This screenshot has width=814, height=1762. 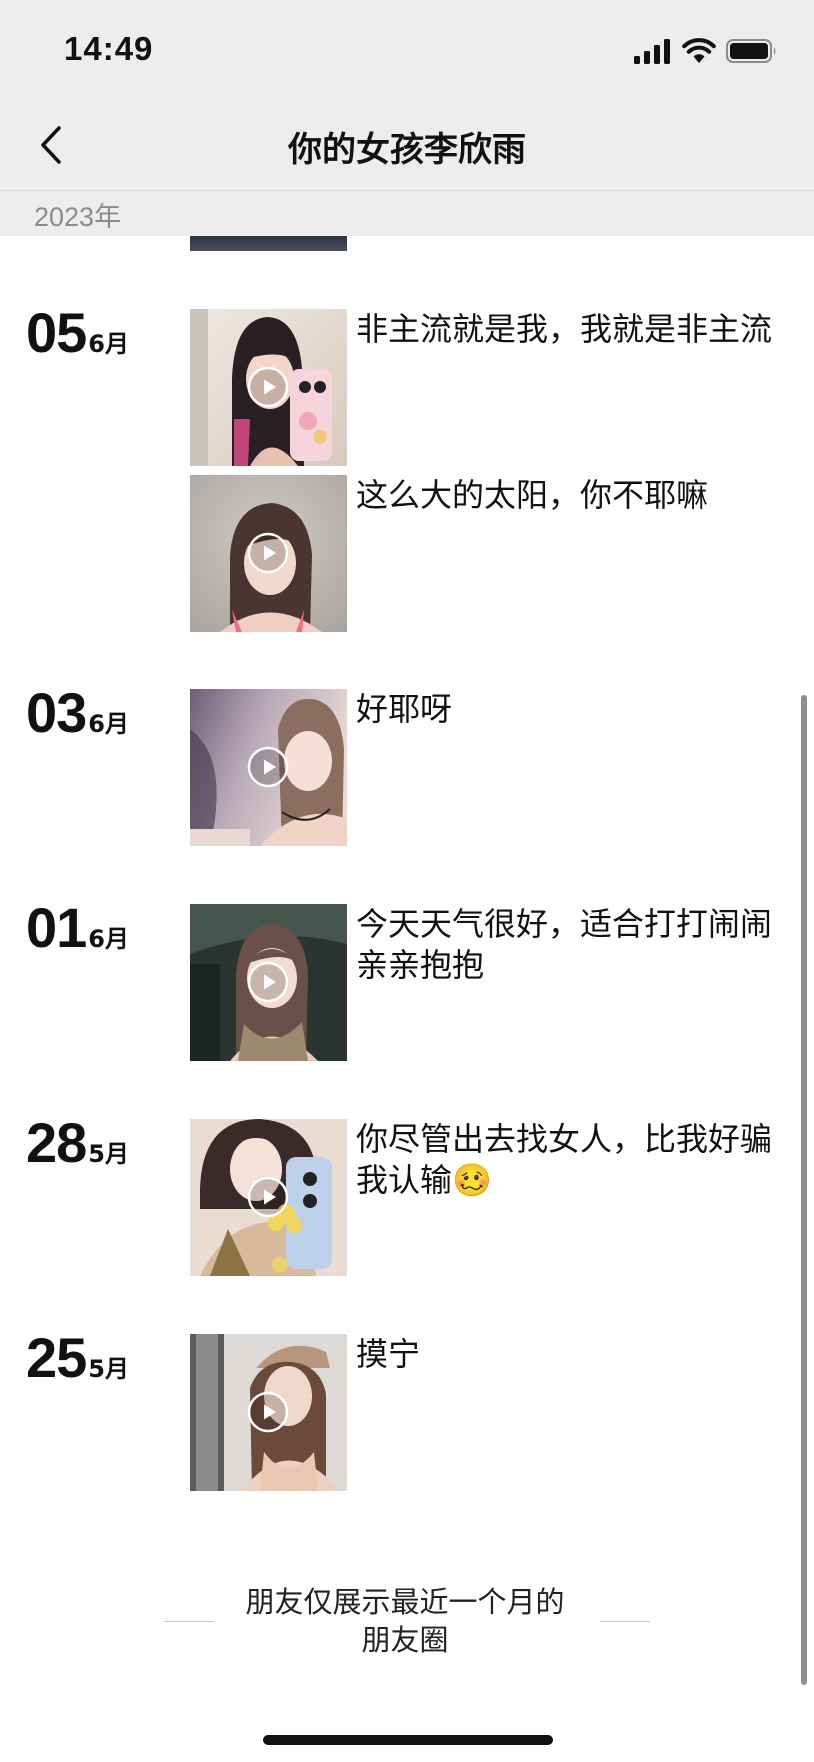 What do you see at coordinates (490, 553) in the screenshot?
I see `moment-post: 这么大的太阳，你不耶嘛` at bounding box center [490, 553].